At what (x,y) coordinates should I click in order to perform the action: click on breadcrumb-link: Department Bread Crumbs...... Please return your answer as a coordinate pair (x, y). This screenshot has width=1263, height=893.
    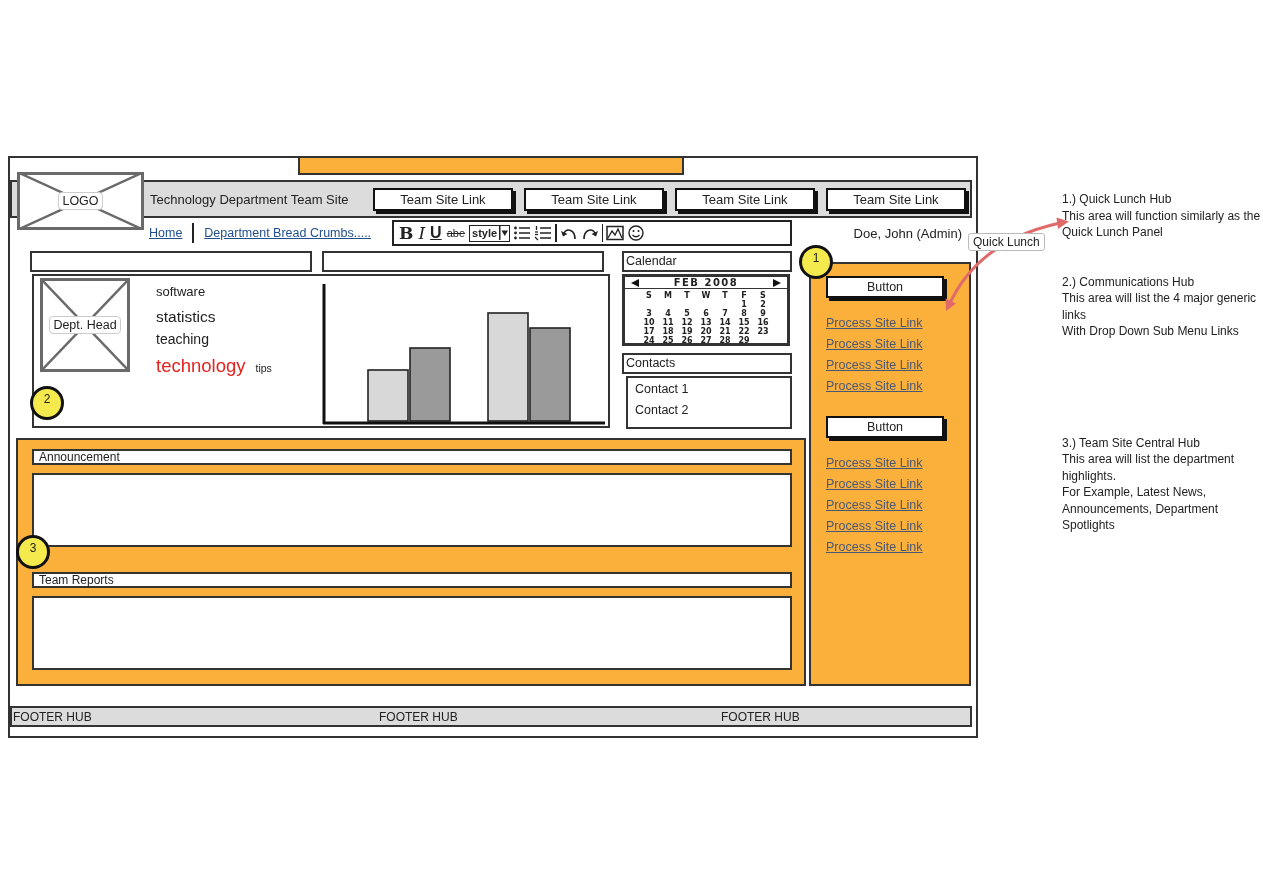
    Looking at the image, I should click on (288, 233).